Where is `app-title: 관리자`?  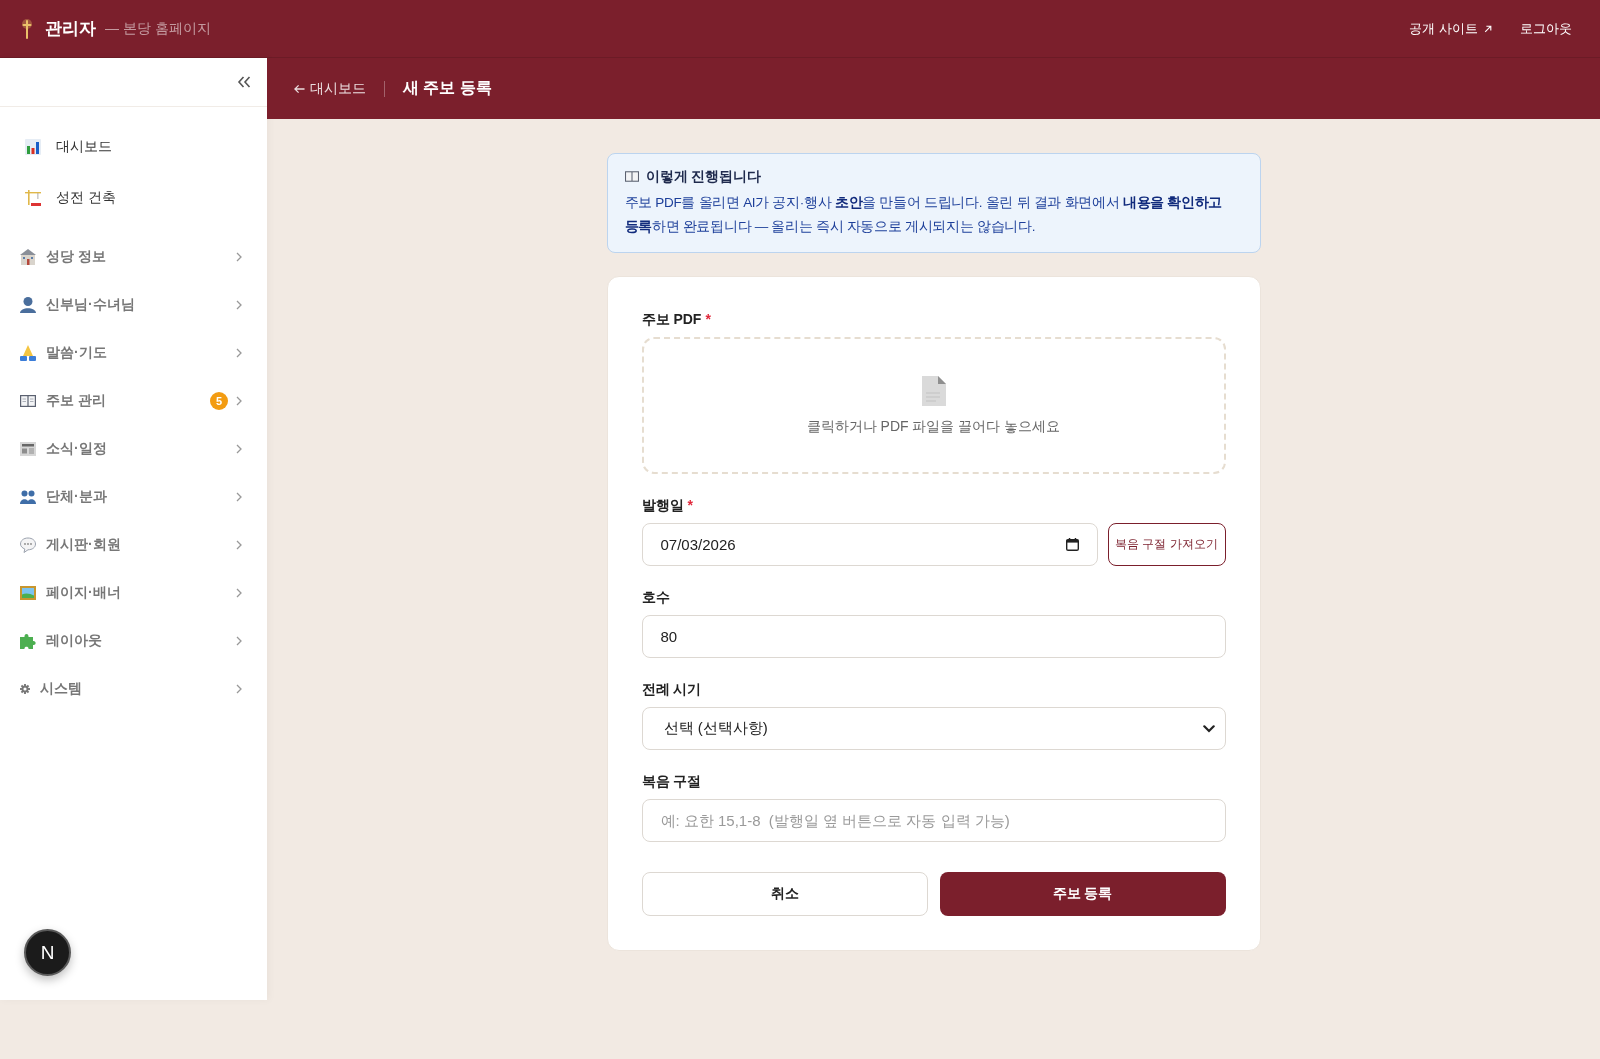 app-title: 관리자 is located at coordinates (70, 29).